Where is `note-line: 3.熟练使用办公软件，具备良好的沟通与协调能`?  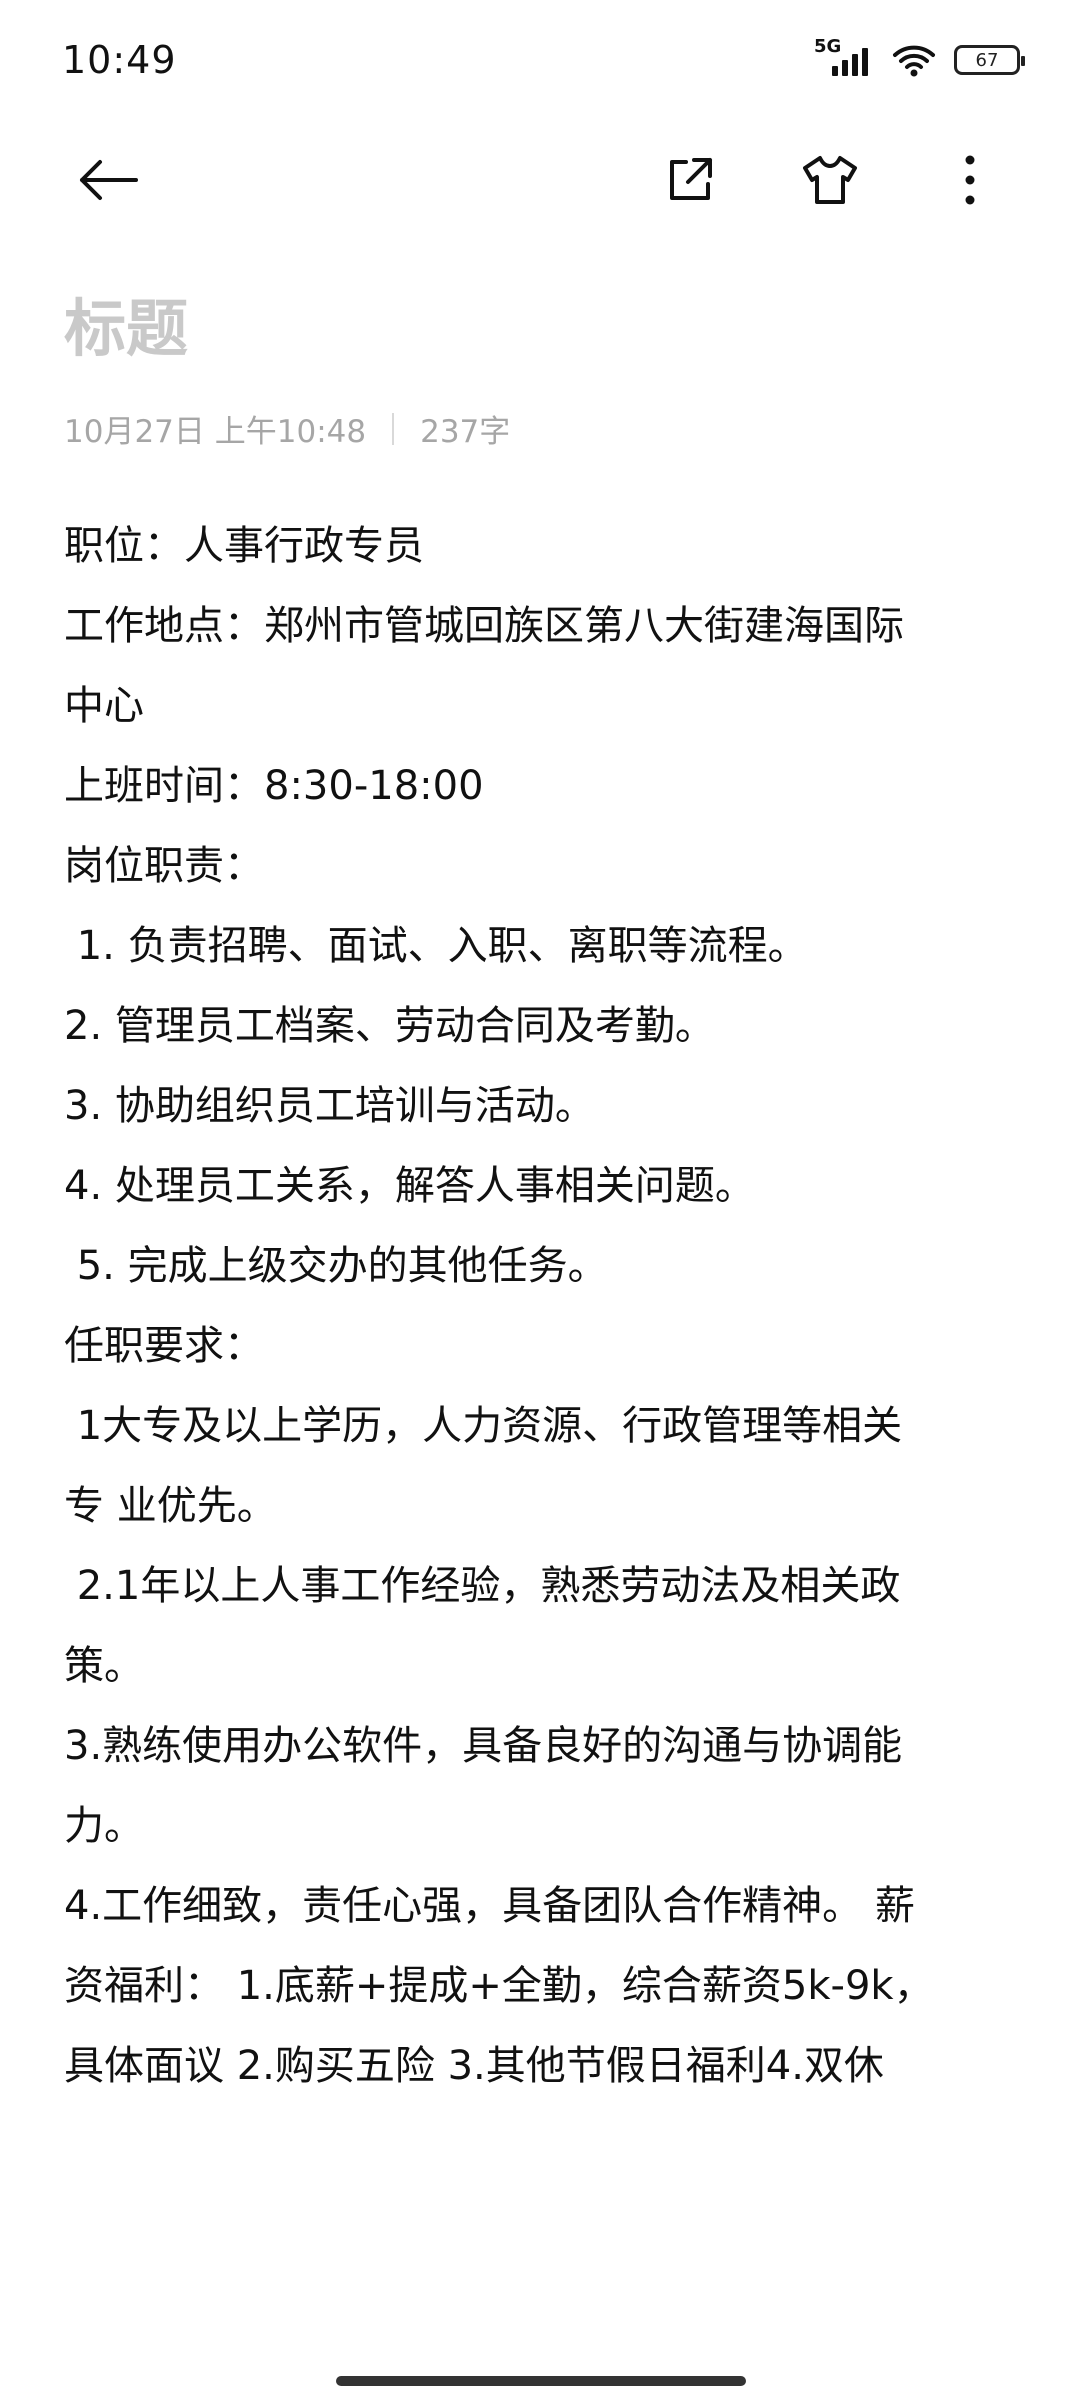 note-line: 3.熟练使用办公软件，具备良好的沟通与协调能 is located at coordinates (483, 1746).